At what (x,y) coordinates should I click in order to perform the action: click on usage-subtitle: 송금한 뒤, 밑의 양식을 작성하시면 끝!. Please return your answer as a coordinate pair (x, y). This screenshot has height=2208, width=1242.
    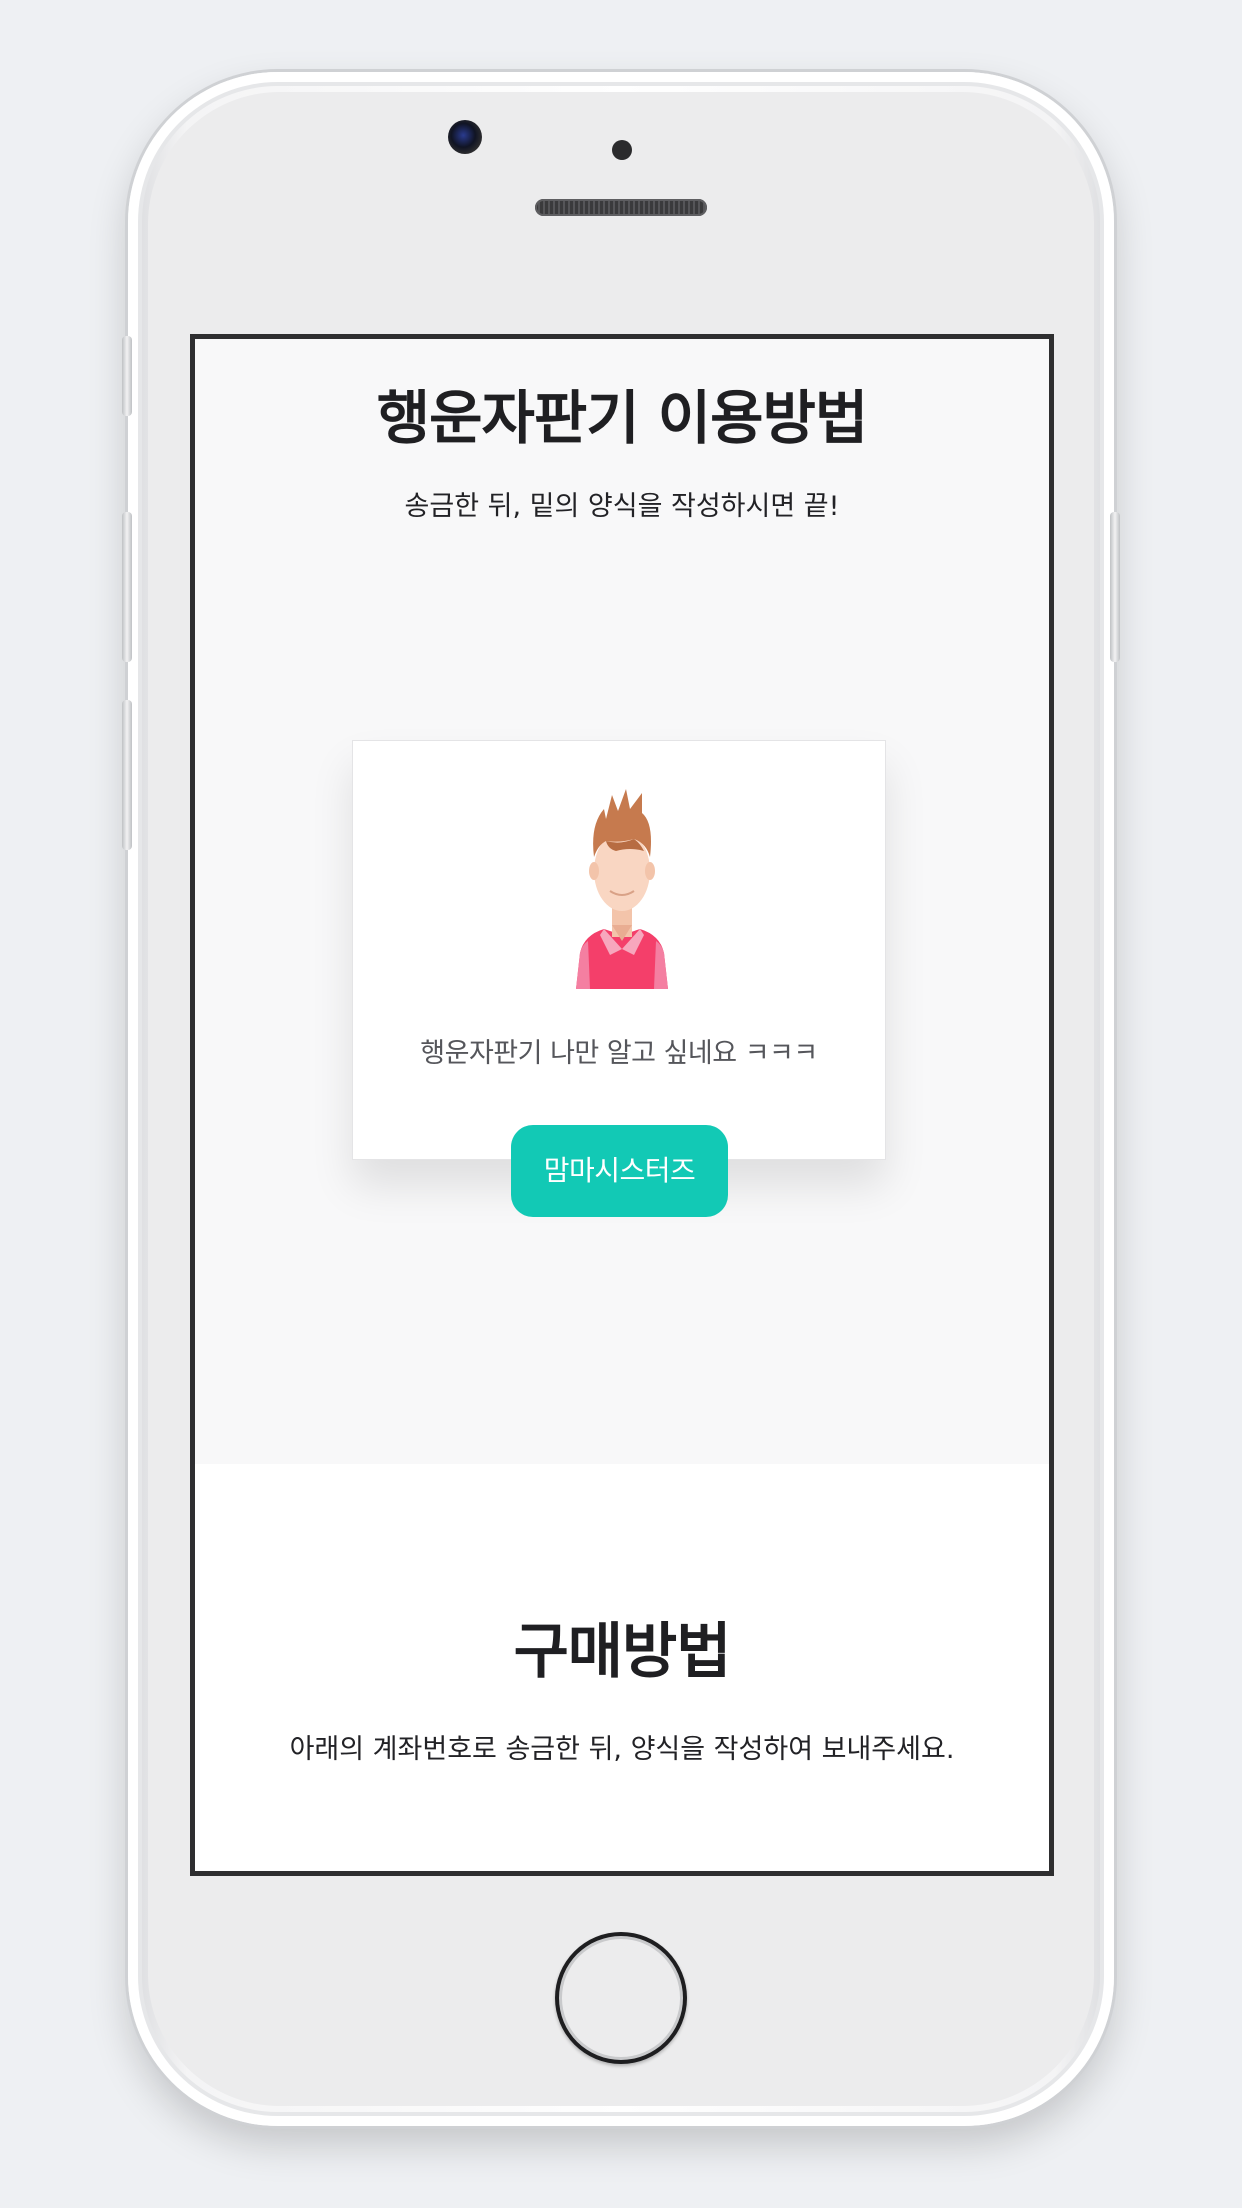
    Looking at the image, I should click on (622, 506).